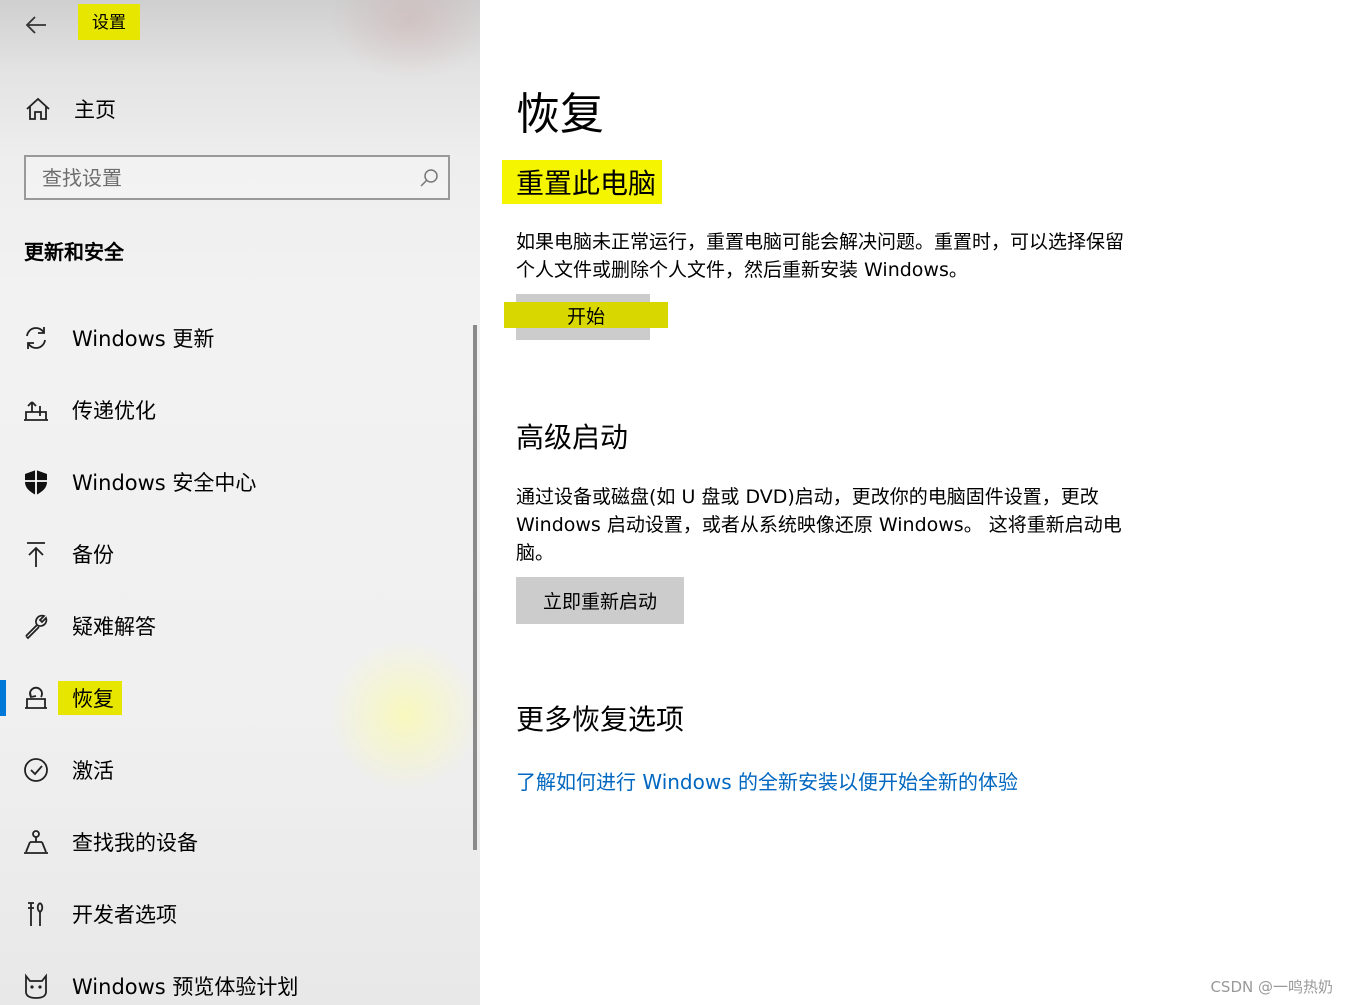  Describe the element at coordinates (36, 914) in the screenshot. I see `developer-tools-icon` at that location.